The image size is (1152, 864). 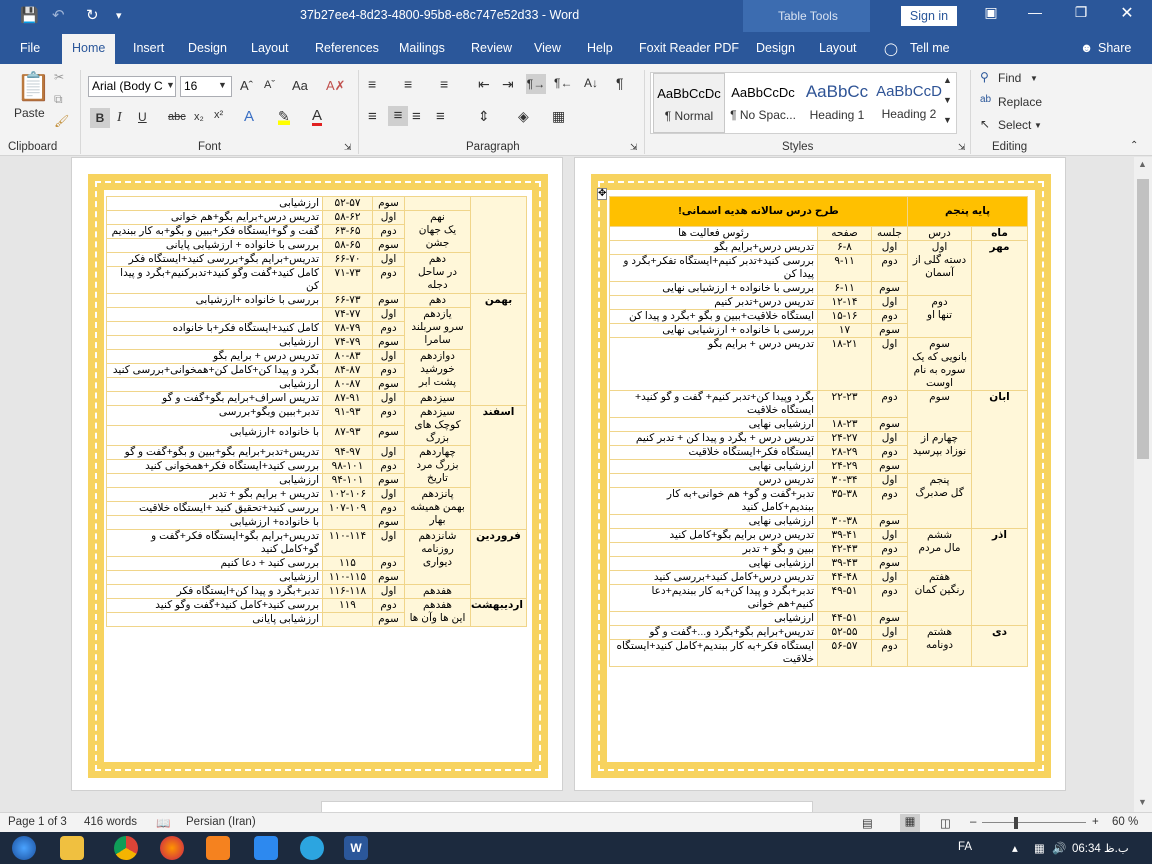 I want to click on word-count: 416 words, so click(x=110, y=822).